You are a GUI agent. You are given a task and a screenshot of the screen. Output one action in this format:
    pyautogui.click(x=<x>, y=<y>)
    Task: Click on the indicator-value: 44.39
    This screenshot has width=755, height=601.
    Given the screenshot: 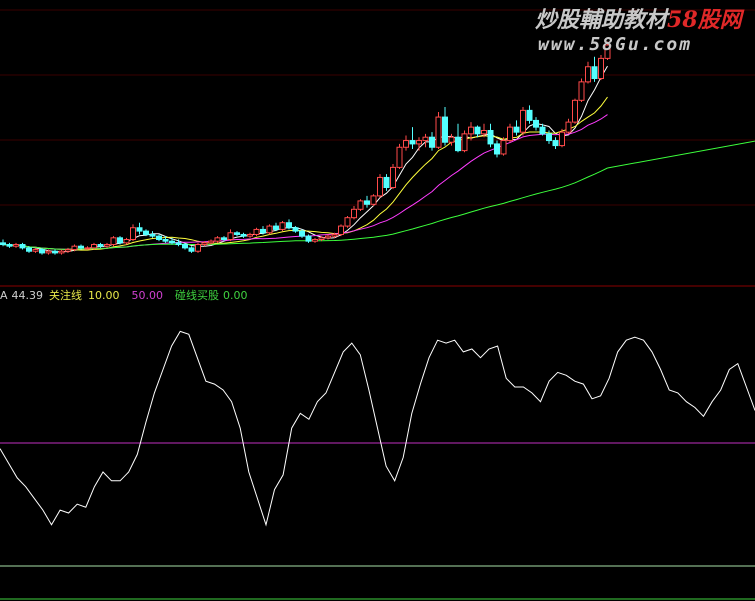 What is the action you would take?
    pyautogui.click(x=28, y=295)
    